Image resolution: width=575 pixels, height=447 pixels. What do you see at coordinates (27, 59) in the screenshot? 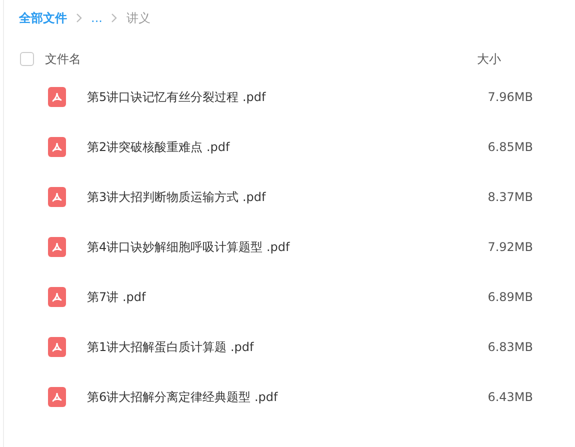
I see `select-all-checkbox` at bounding box center [27, 59].